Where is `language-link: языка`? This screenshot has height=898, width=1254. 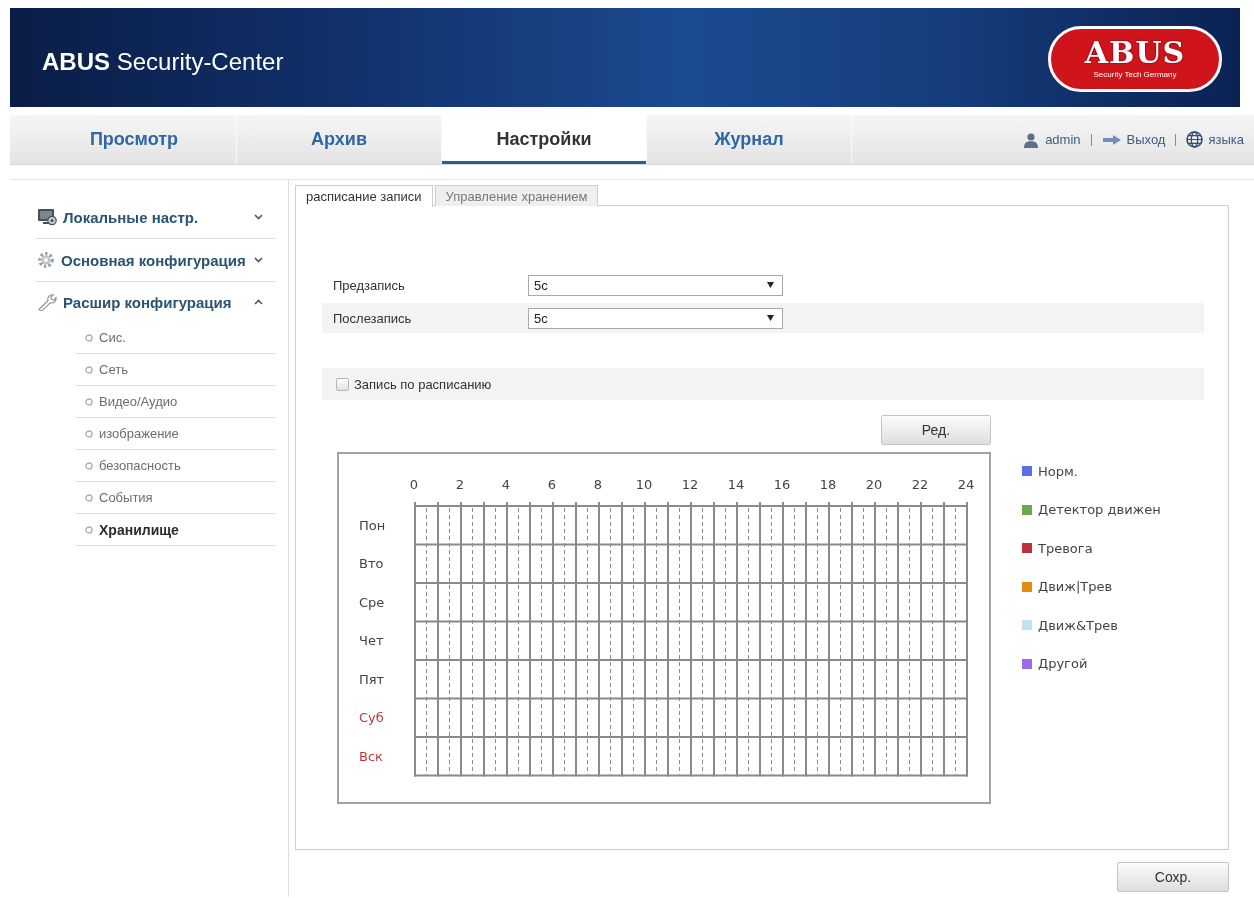
language-link: языка is located at coordinates (1226, 139).